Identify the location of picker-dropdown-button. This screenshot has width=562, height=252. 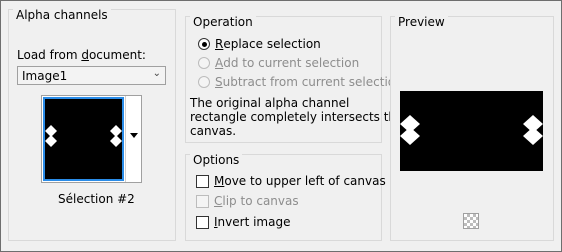
(133, 139).